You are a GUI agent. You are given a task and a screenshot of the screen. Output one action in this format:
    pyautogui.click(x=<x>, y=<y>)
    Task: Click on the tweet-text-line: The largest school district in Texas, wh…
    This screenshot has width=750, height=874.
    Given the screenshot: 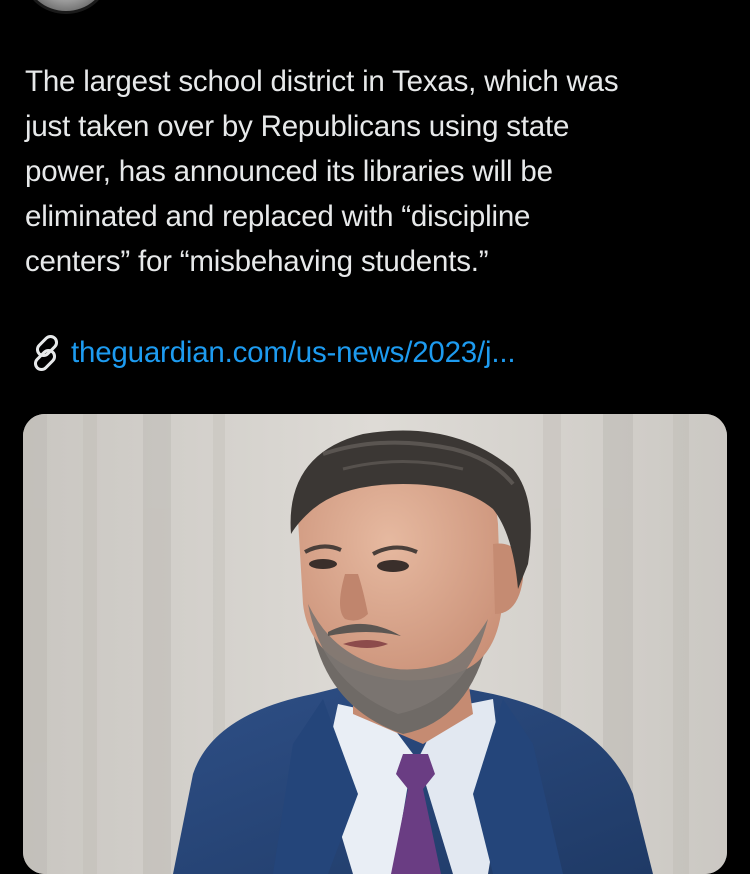 What is the action you would take?
    pyautogui.click(x=322, y=81)
    